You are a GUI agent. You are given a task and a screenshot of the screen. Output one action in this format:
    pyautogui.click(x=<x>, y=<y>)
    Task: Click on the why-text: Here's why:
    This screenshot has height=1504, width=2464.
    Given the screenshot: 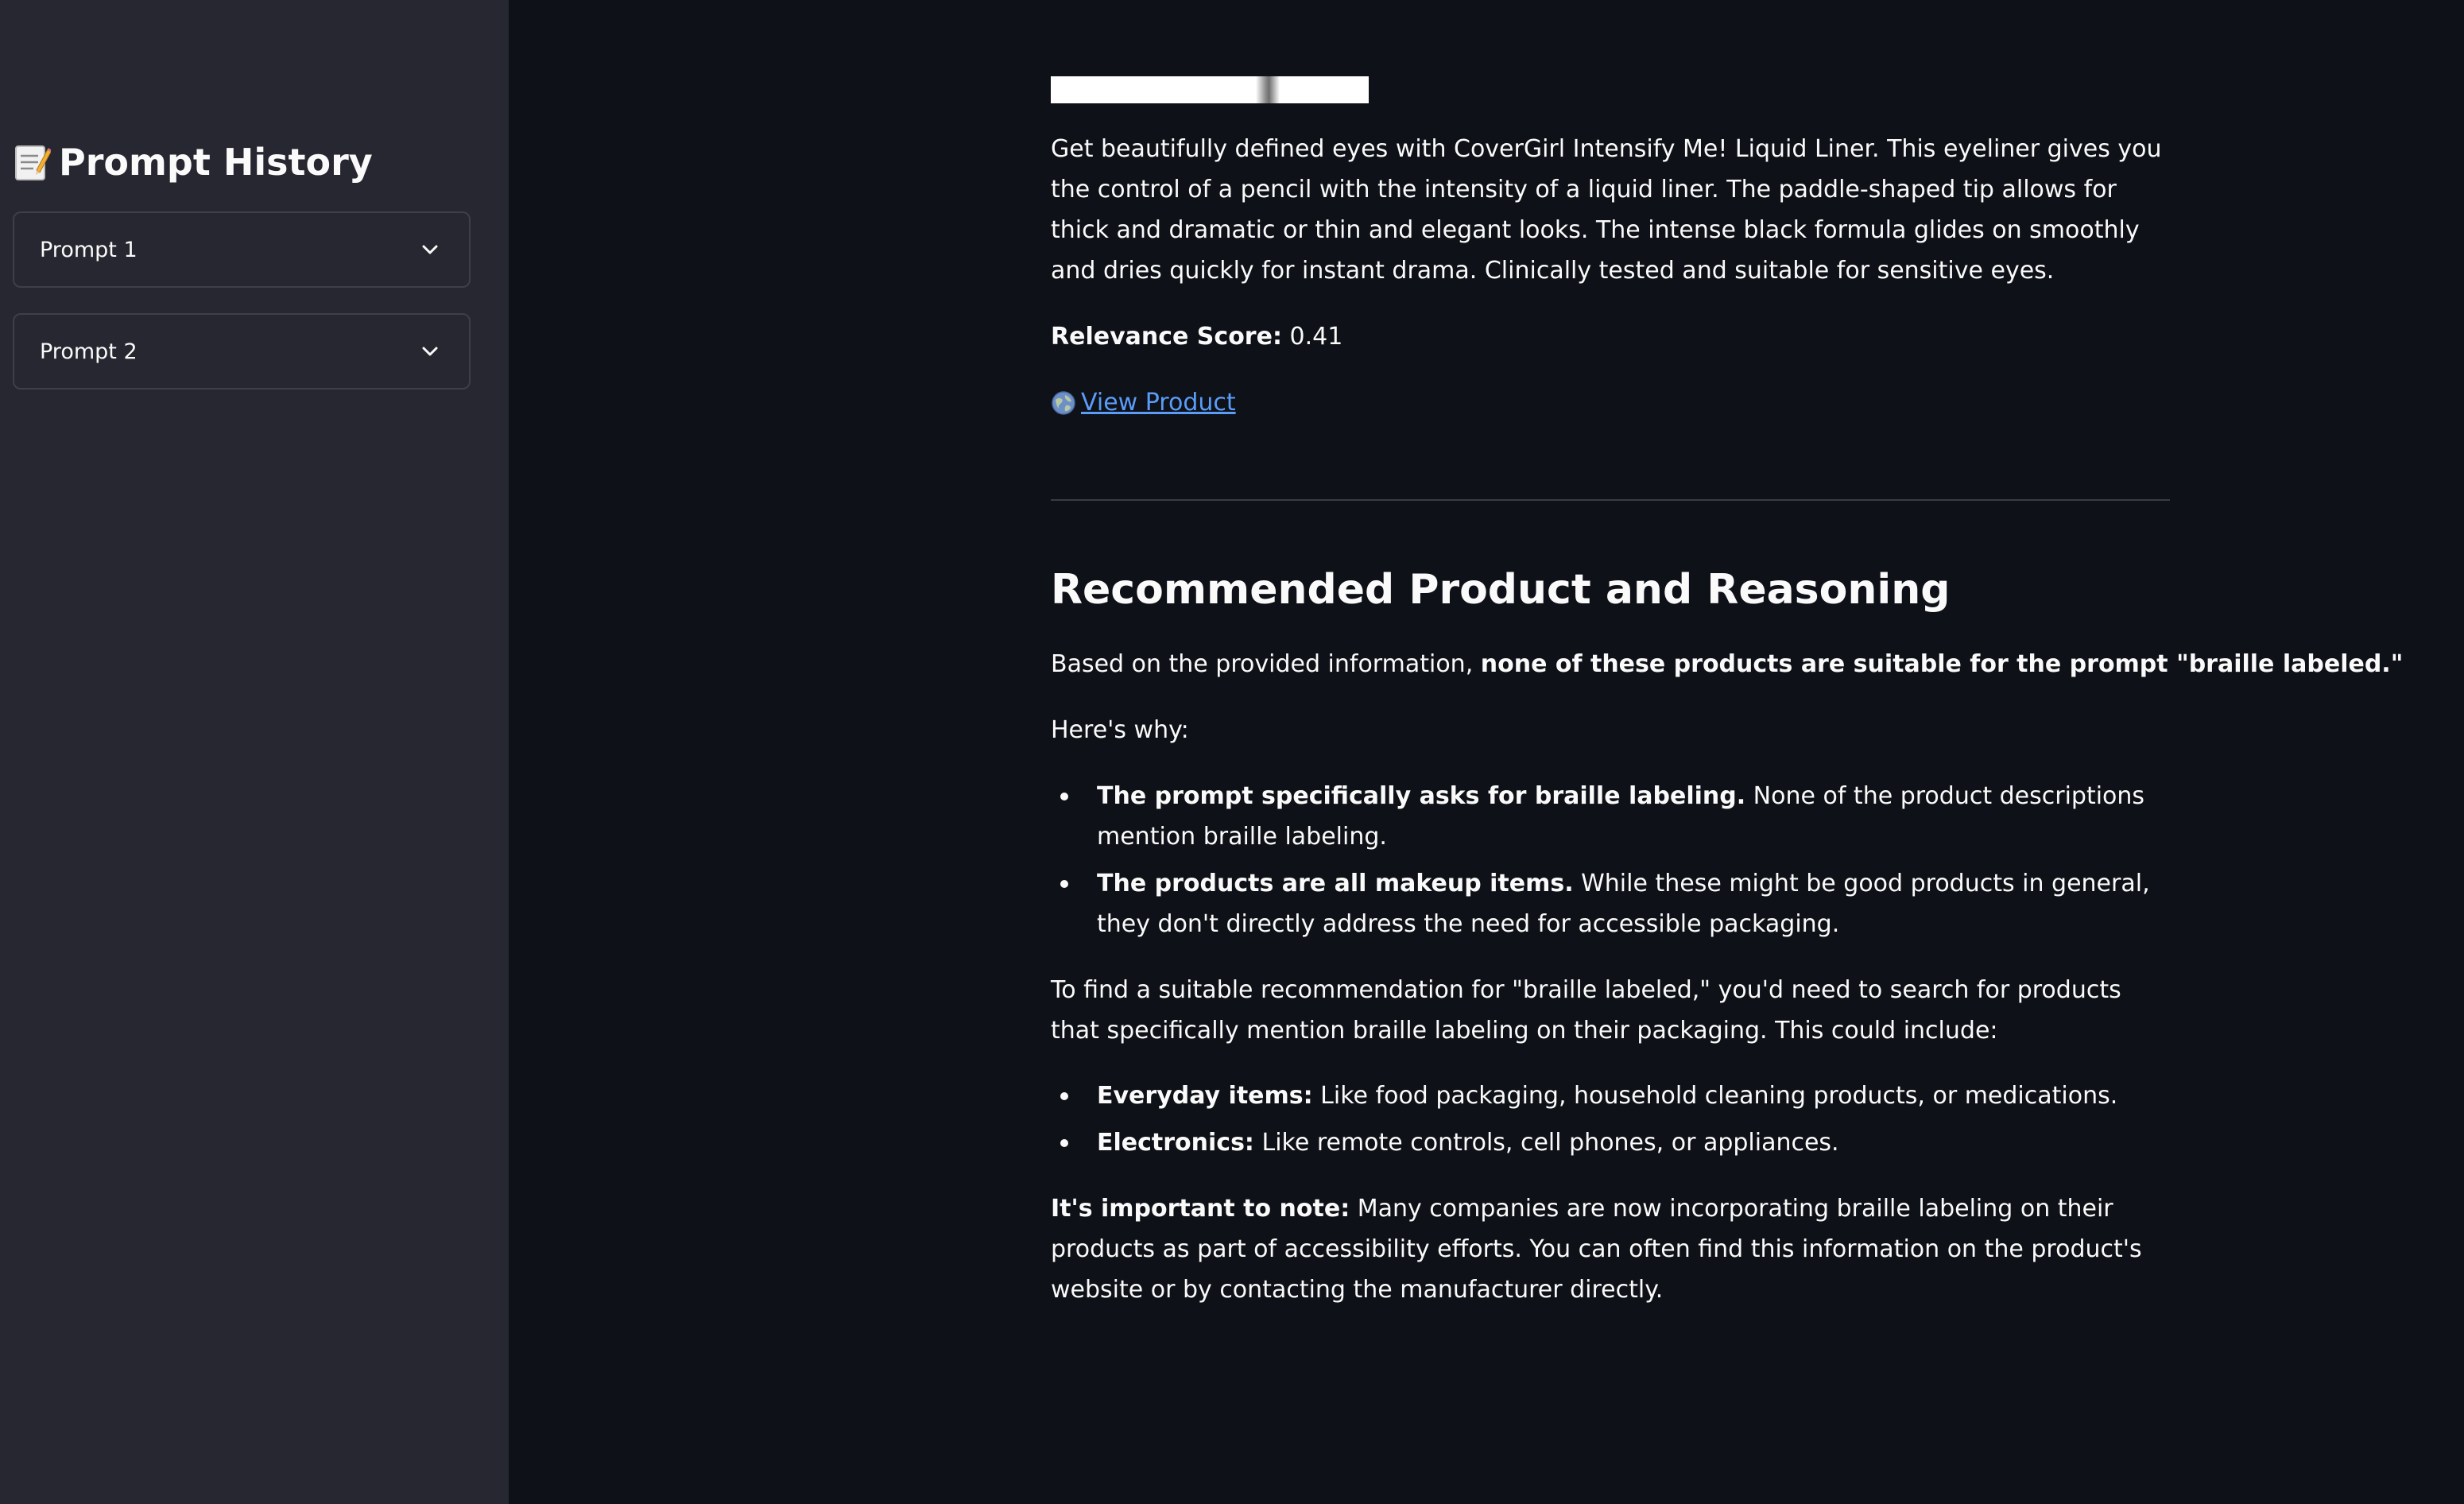 What is the action you would take?
    pyautogui.click(x=1120, y=730)
    